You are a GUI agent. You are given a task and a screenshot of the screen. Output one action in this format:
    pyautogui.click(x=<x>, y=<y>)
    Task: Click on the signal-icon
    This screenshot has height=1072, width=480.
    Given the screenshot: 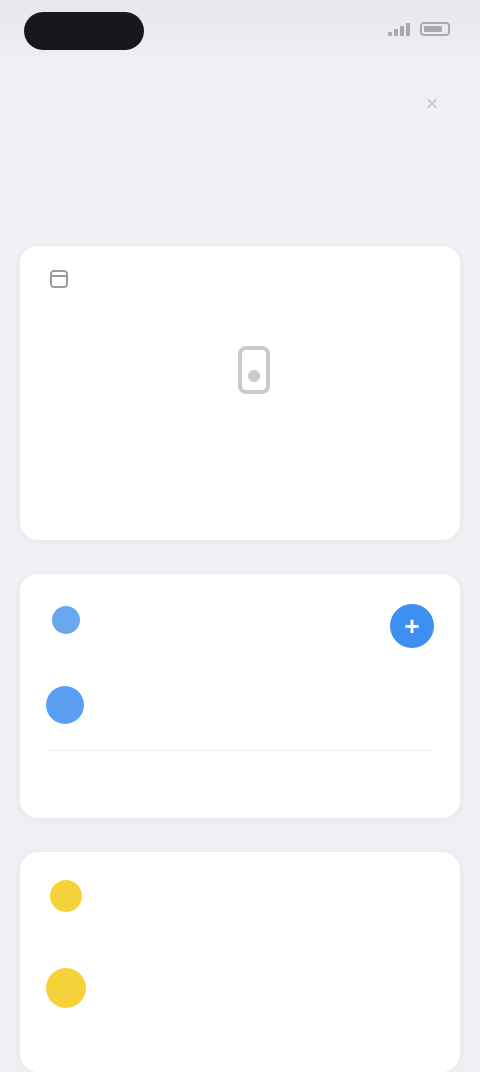 What is the action you would take?
    pyautogui.click(x=399, y=29)
    